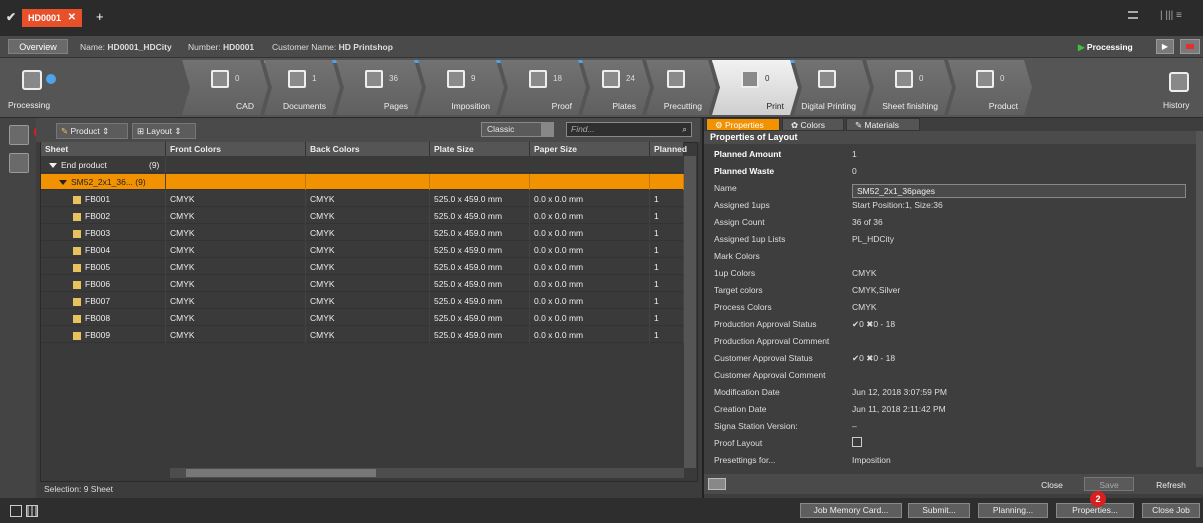  I want to click on property-key: Production Approval Comment, so click(772, 341).